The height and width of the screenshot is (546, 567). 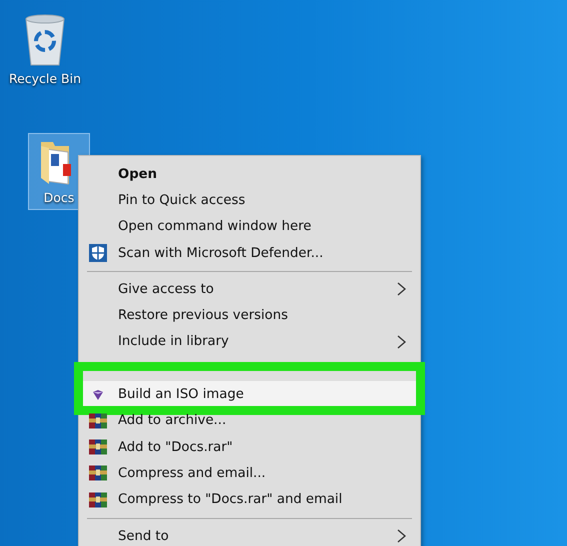 I want to click on menu-item: Open command window here, so click(x=249, y=227).